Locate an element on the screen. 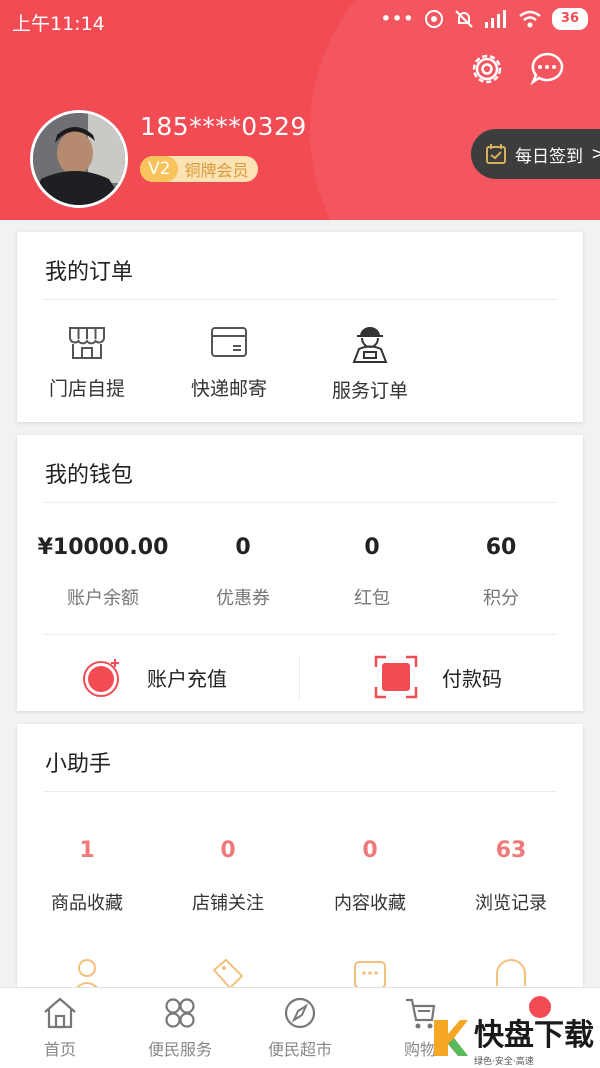 The width and height of the screenshot is (600, 1068). history-label: 浏览记录 is located at coordinates (511, 903).